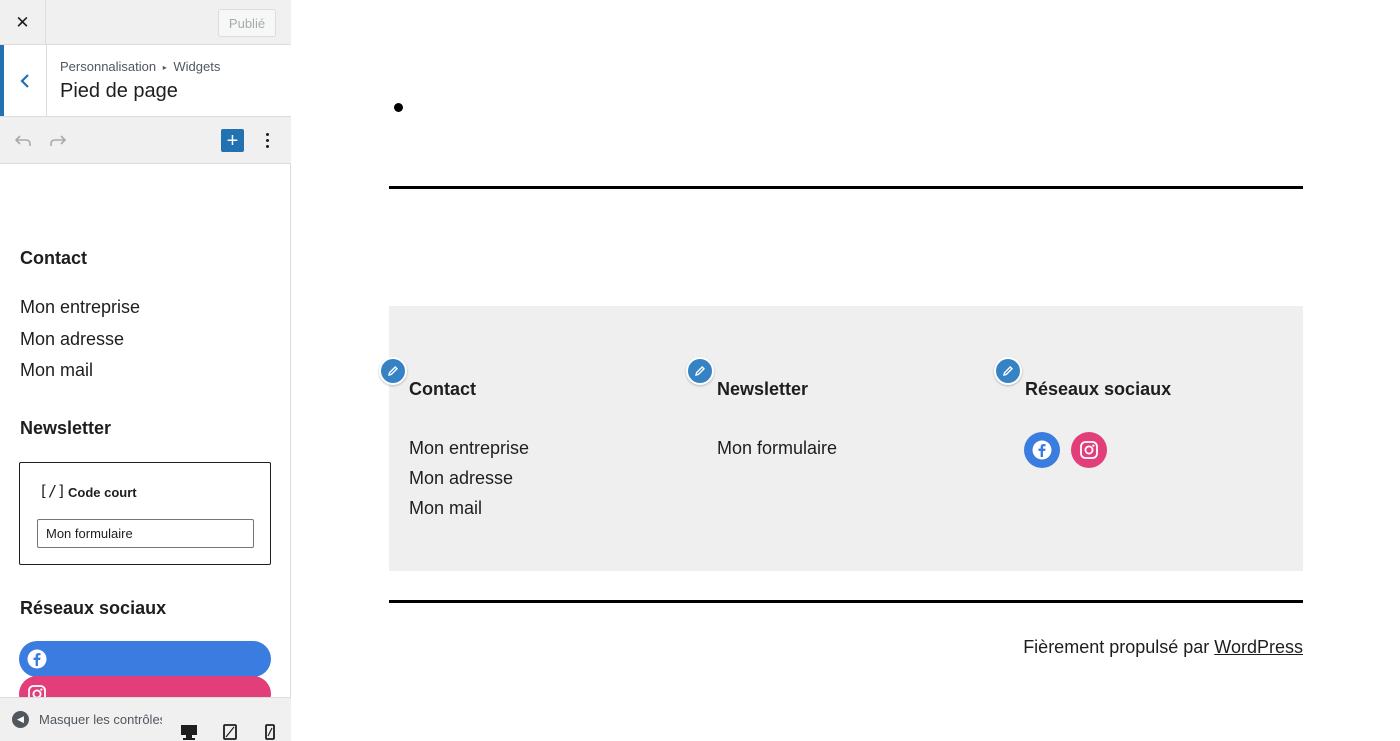  I want to click on add-block-button: +, so click(232, 140).